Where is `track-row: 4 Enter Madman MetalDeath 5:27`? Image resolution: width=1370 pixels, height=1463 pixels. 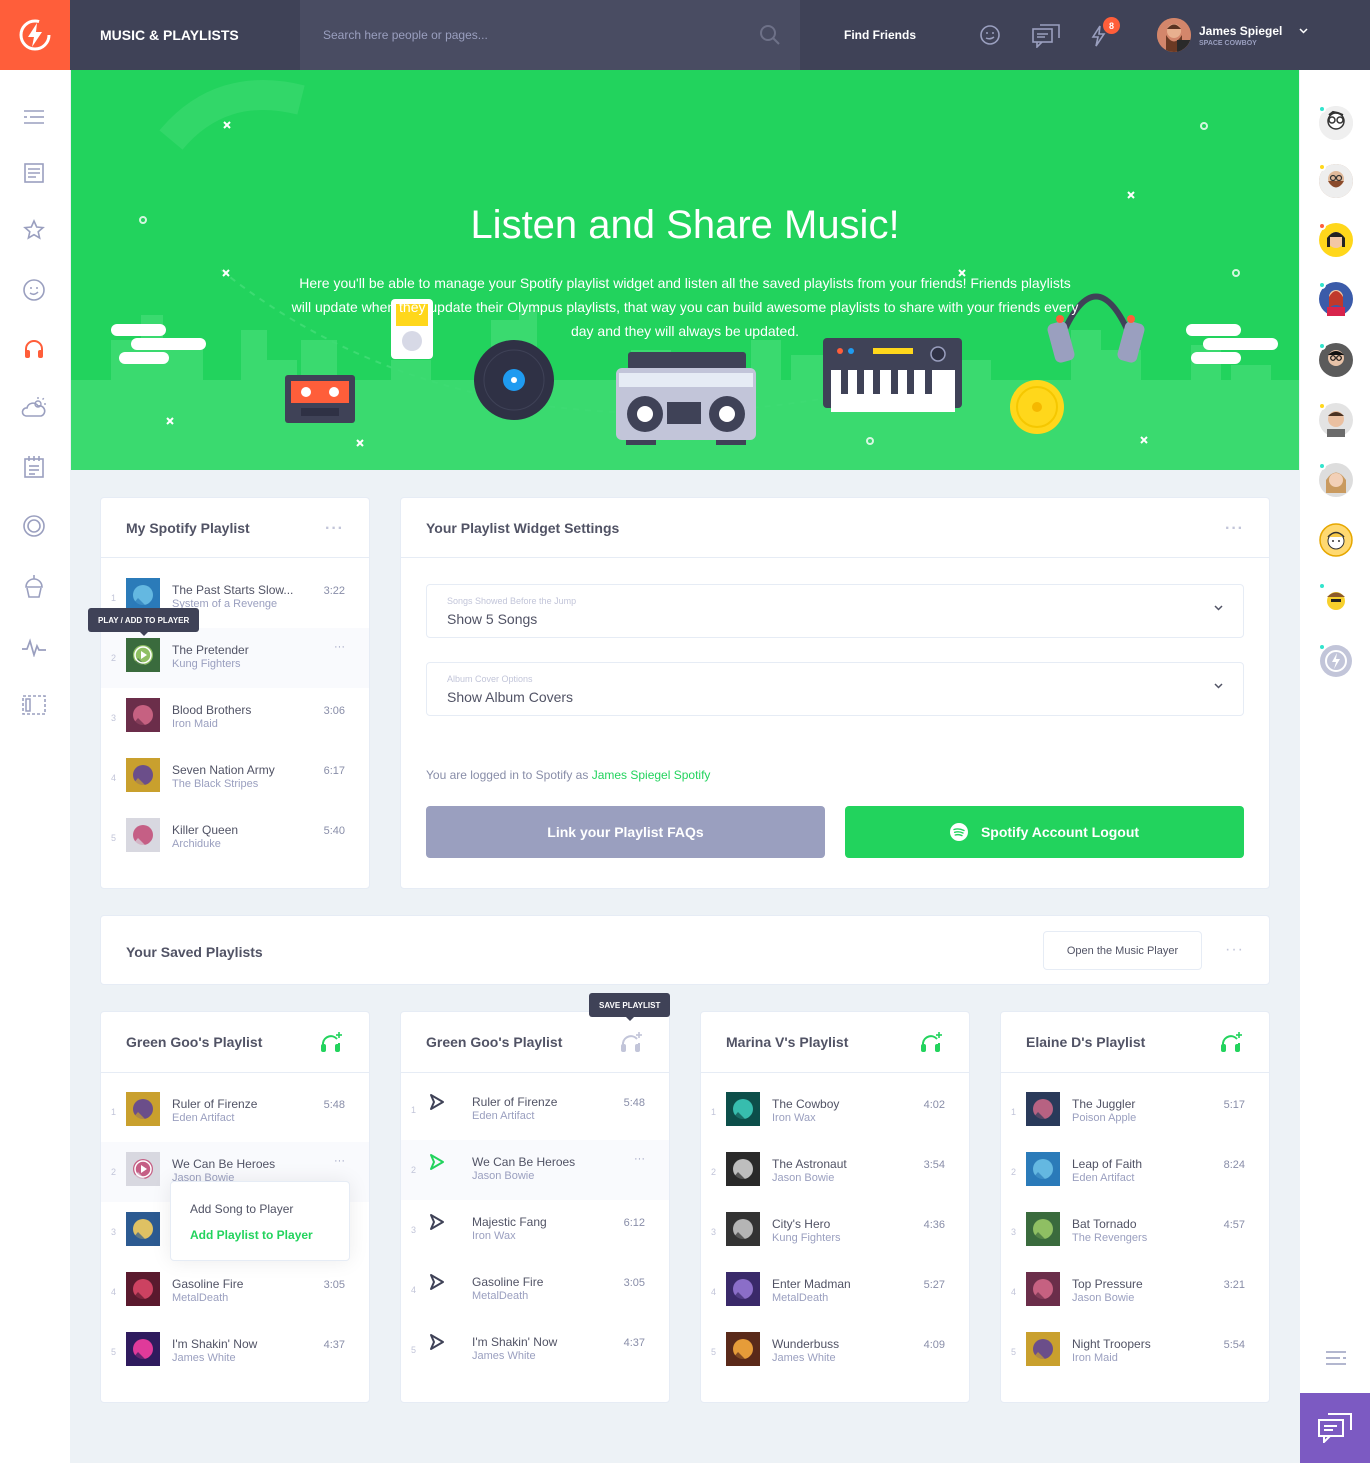
track-row: 4 Enter Madman MetalDeath 5:27 is located at coordinates (835, 1292).